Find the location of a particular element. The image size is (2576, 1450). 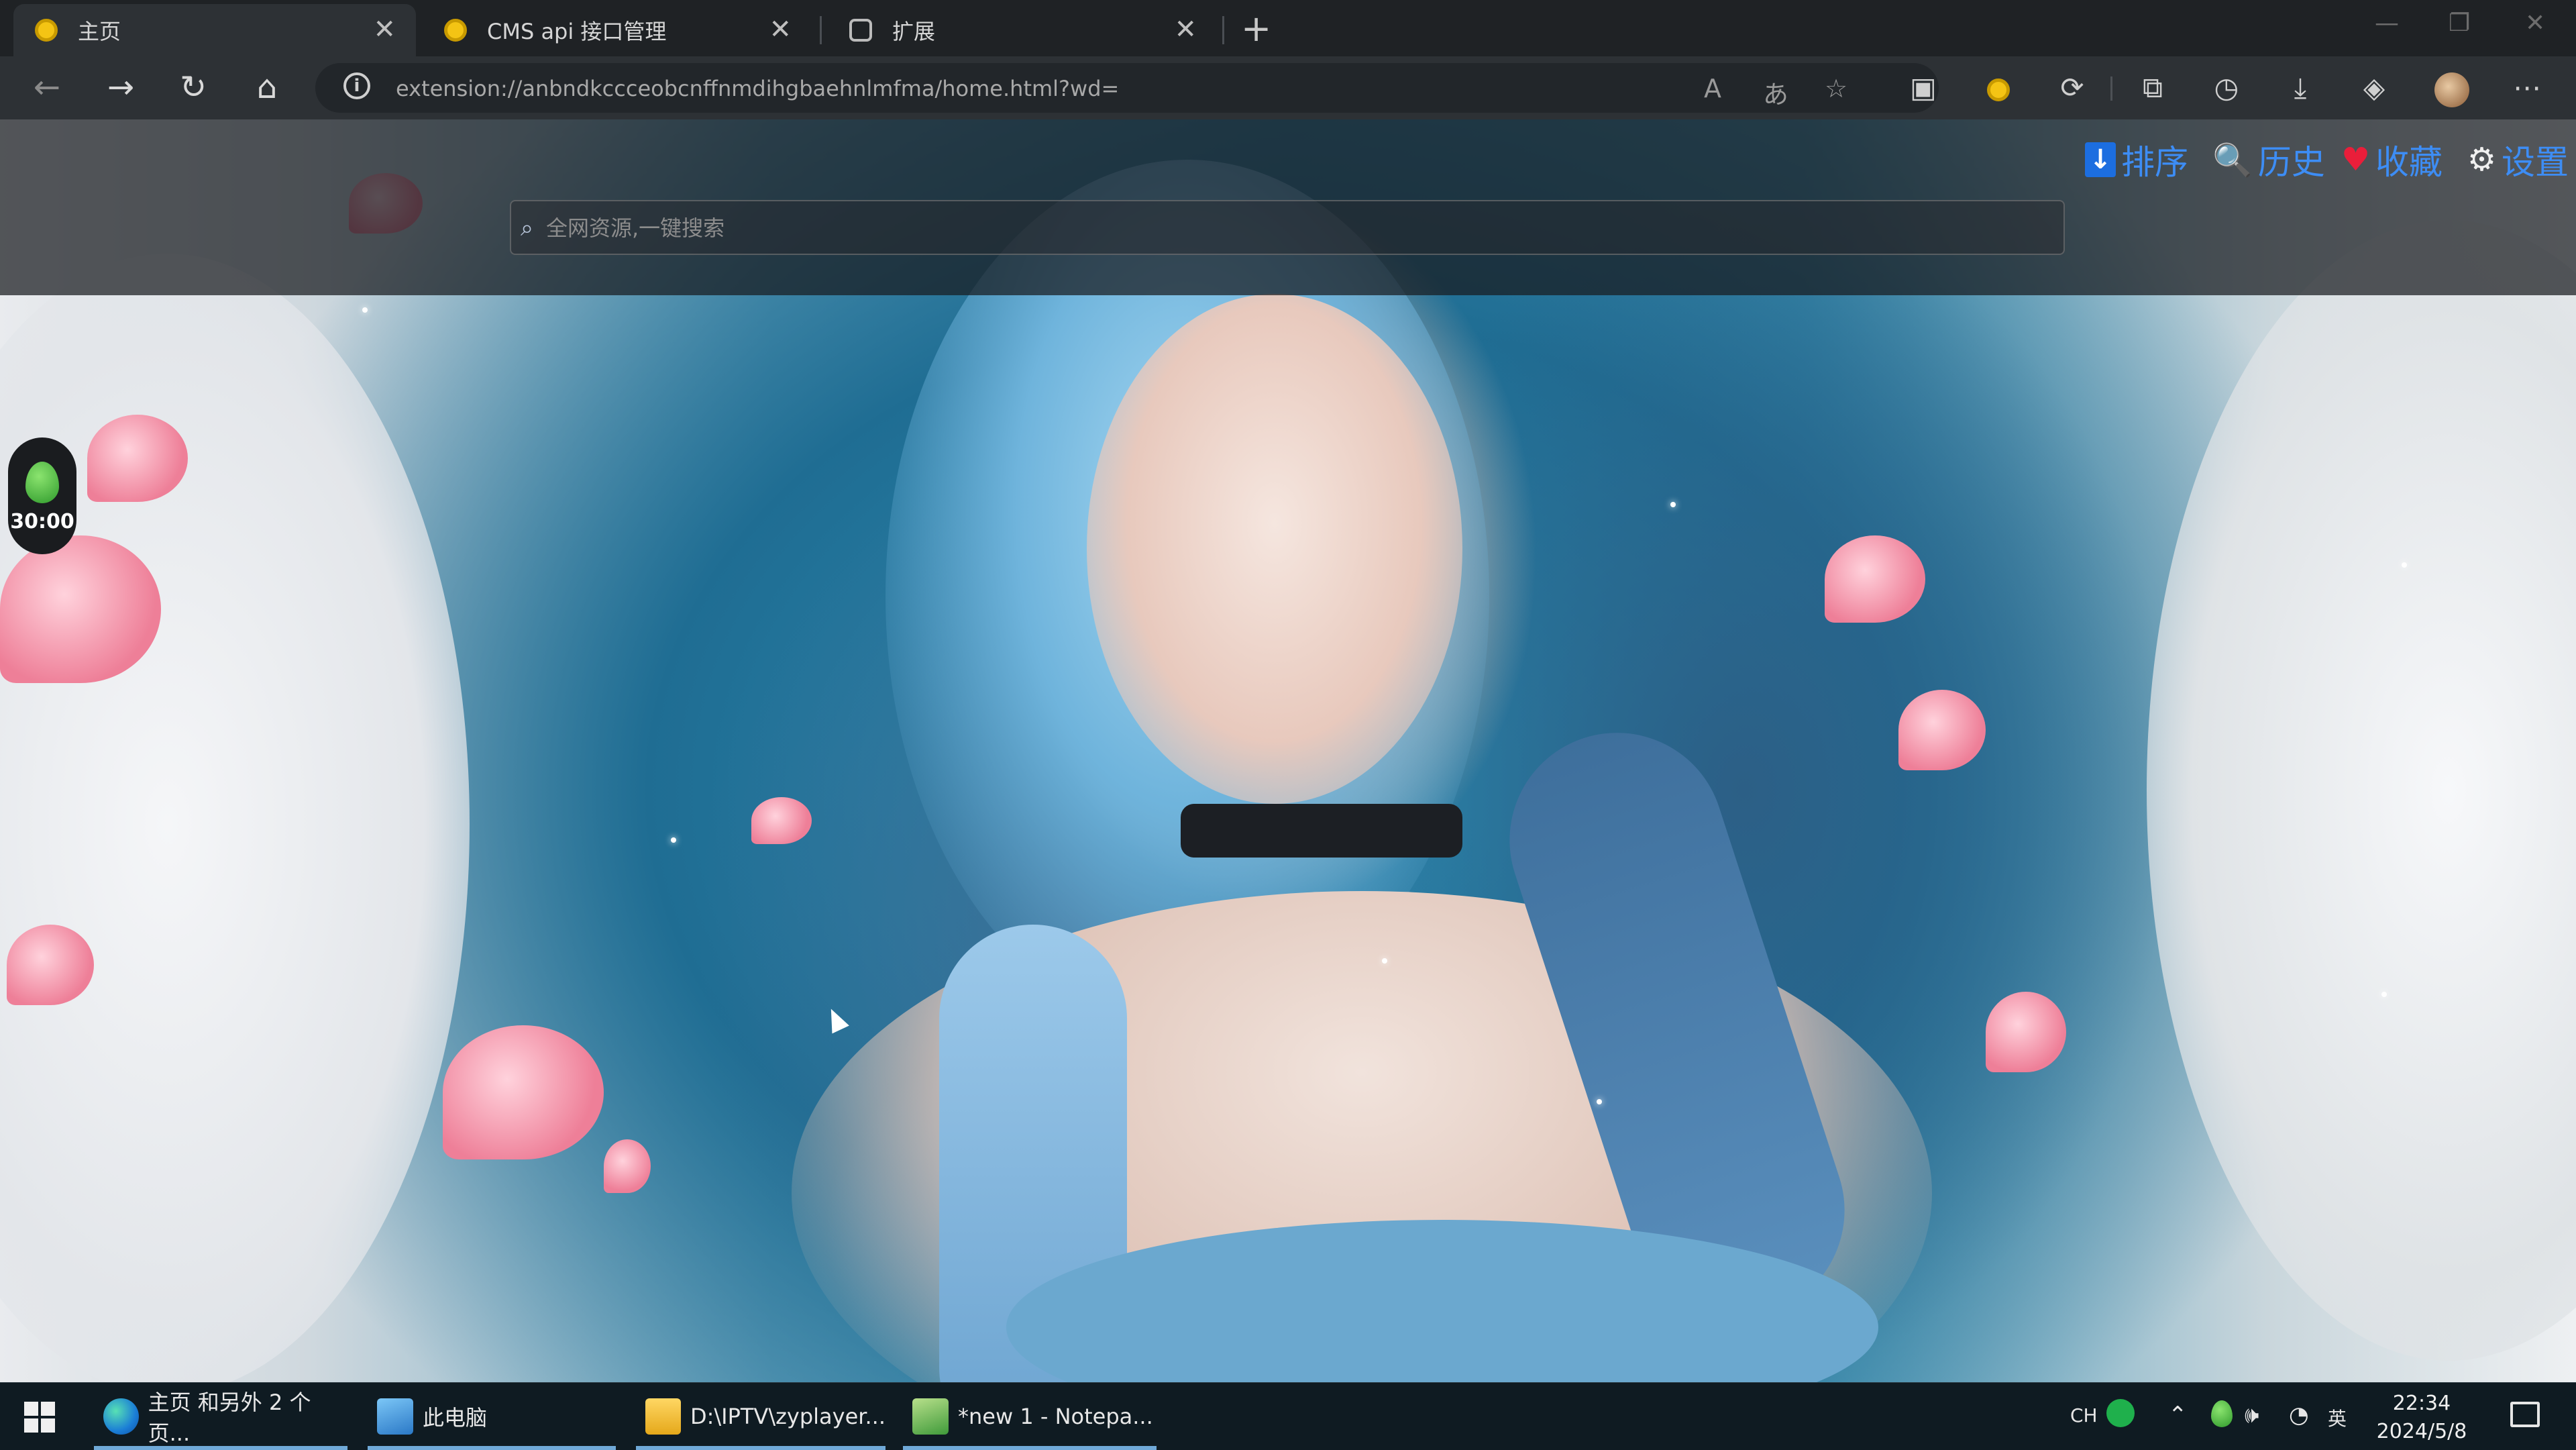

network-icon: ◔ is located at coordinates (2299, 1415).